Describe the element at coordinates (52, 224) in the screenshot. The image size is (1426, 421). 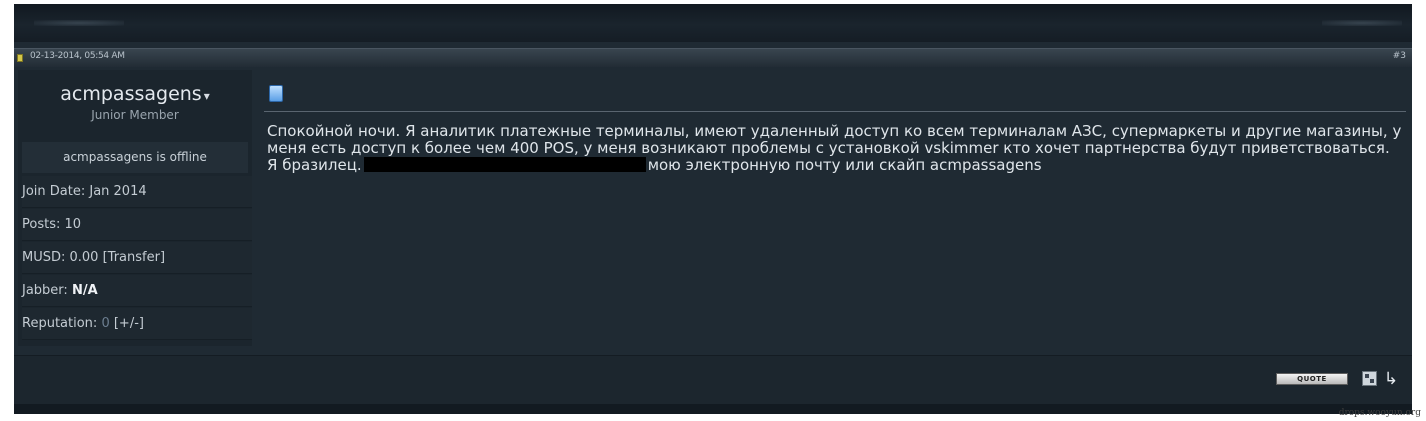
I see `post-count-text: Posts: 10` at that location.